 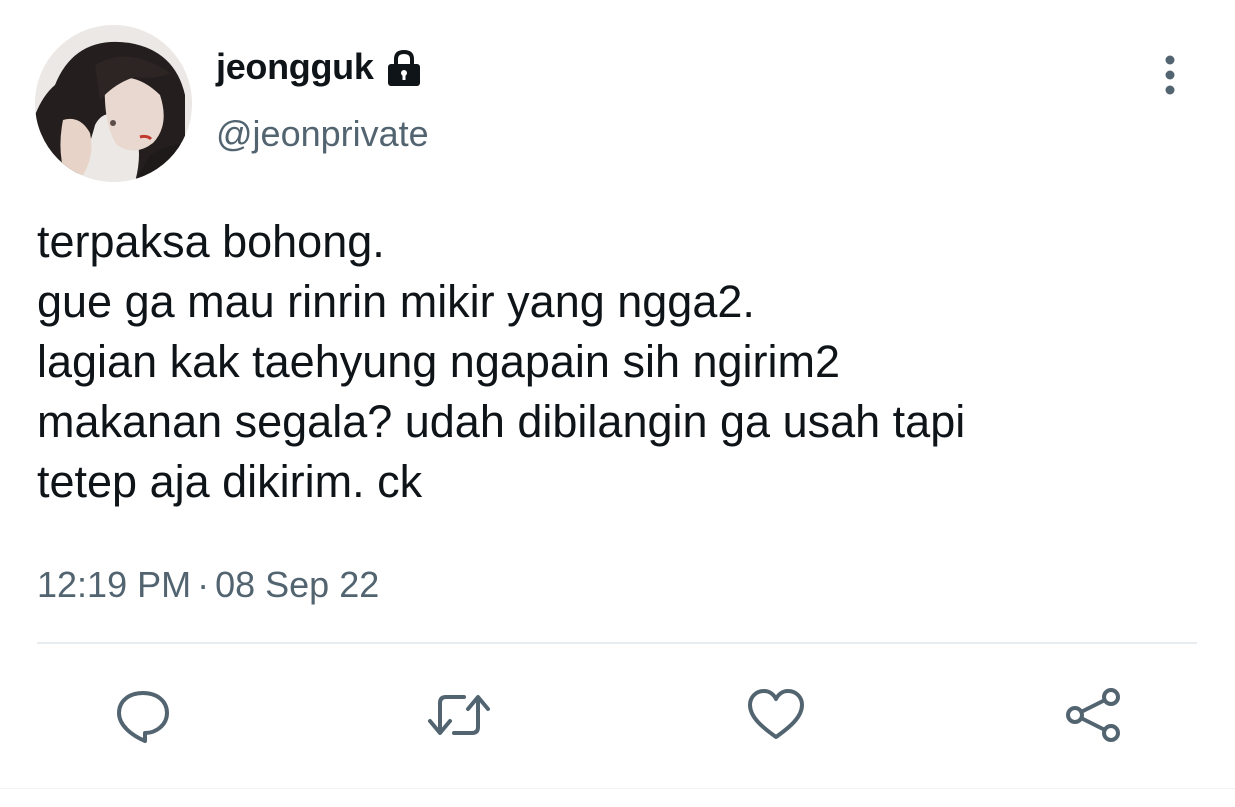 I want to click on reply-icon, so click(x=143, y=717).